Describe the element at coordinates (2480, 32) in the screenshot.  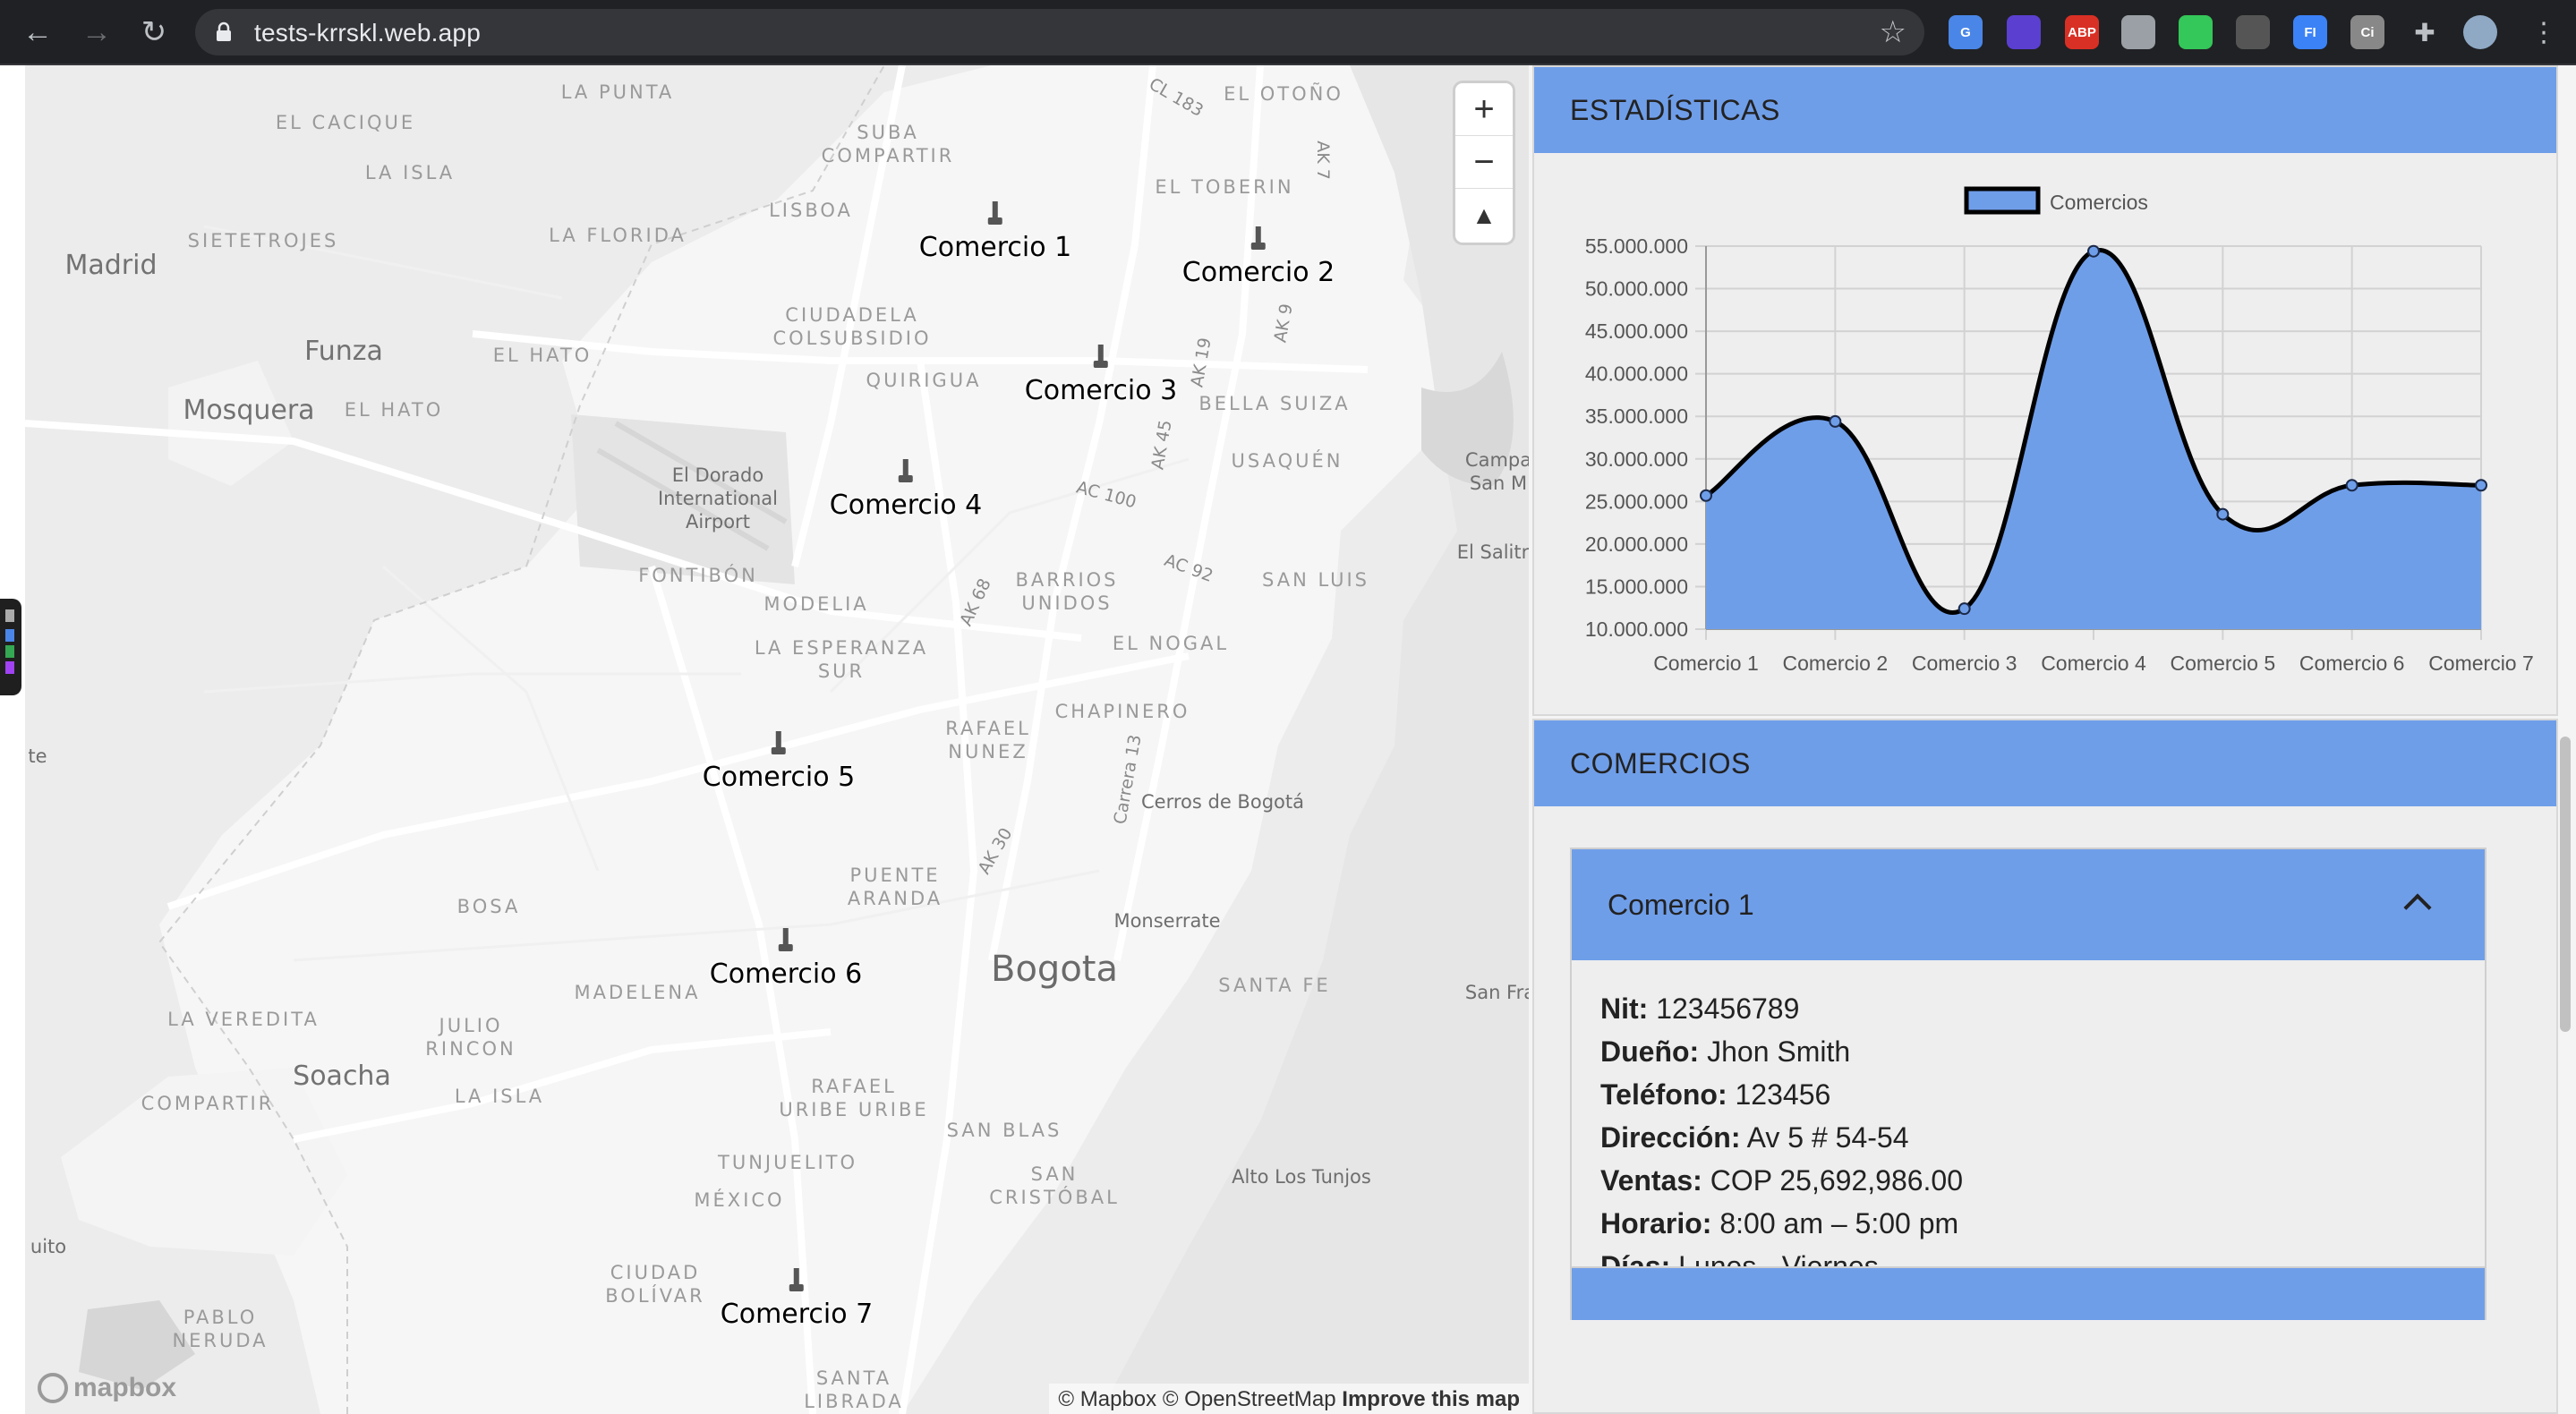
I see `profile-avatar` at that location.